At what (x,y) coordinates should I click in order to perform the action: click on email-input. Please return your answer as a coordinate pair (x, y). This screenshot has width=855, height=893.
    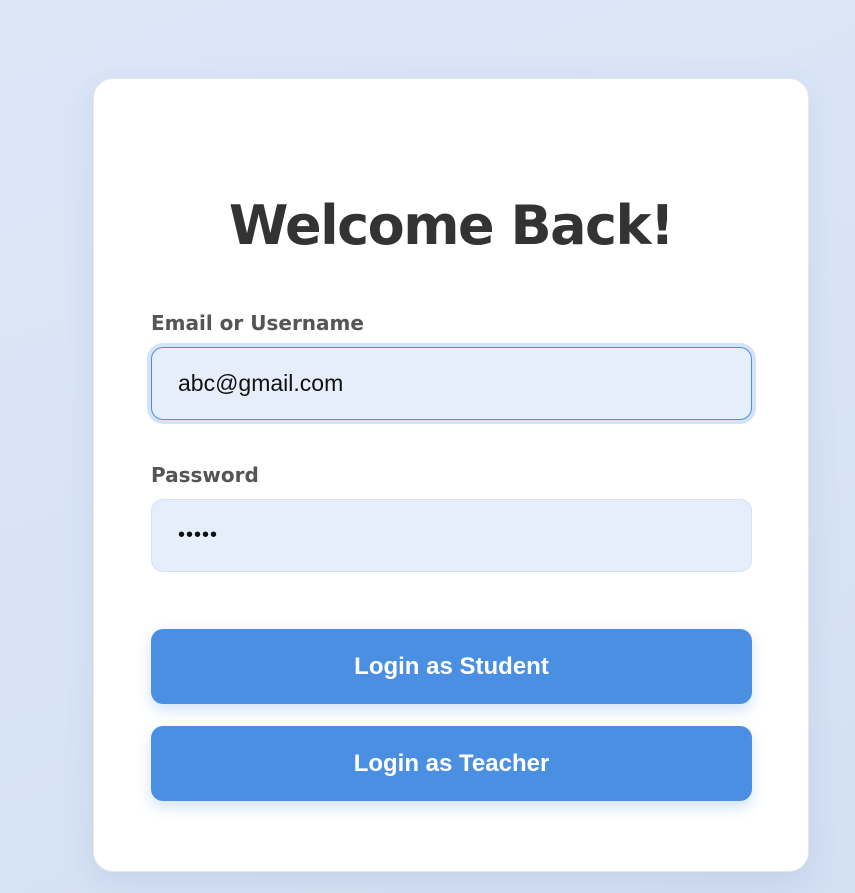
    Looking at the image, I should click on (451, 383).